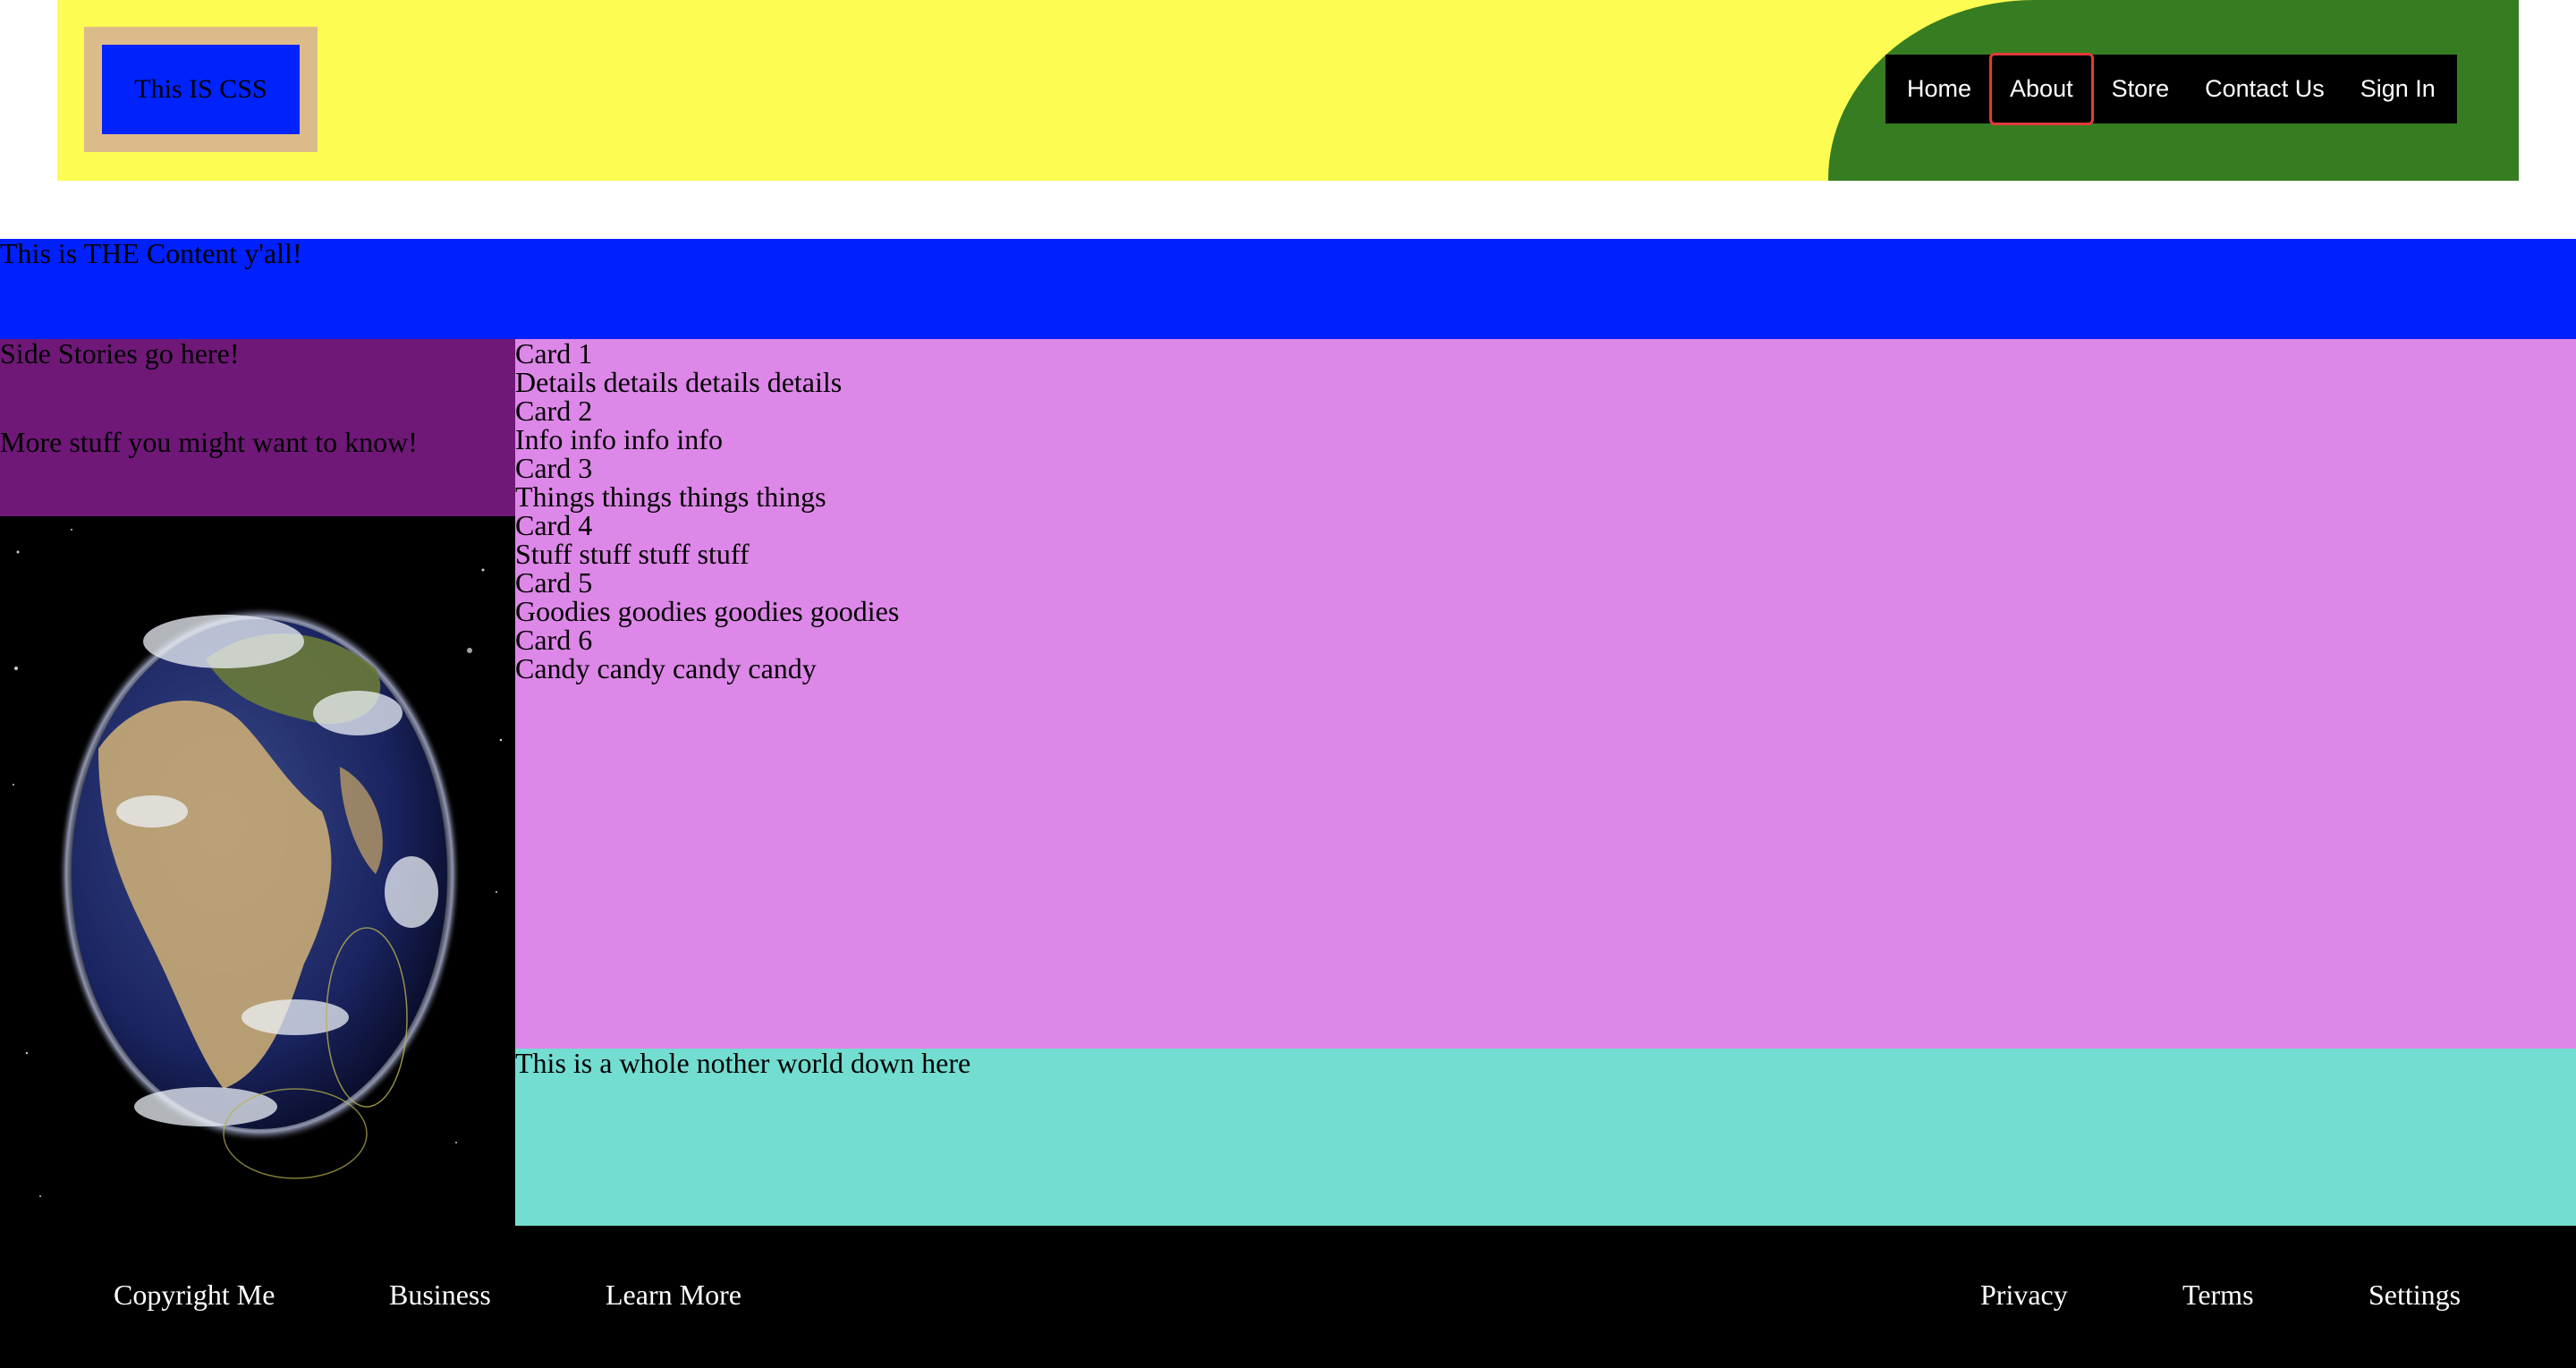 This screenshot has height=1368, width=2576. Describe the element at coordinates (619, 439) in the screenshot. I see `card-2-text: Info info info info` at that location.